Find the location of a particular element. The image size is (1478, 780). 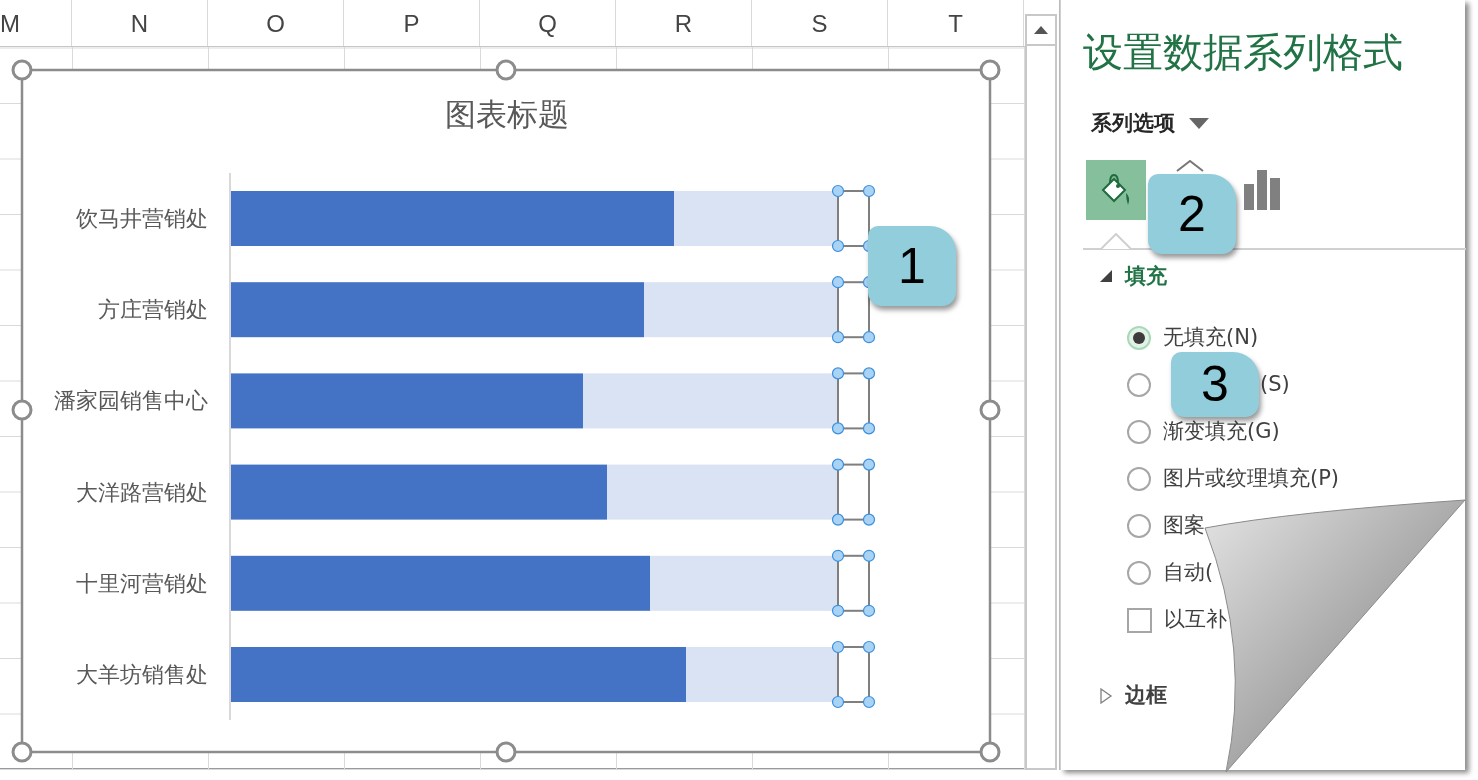

category-label: 大洋路营销处 is located at coordinates (142, 492).